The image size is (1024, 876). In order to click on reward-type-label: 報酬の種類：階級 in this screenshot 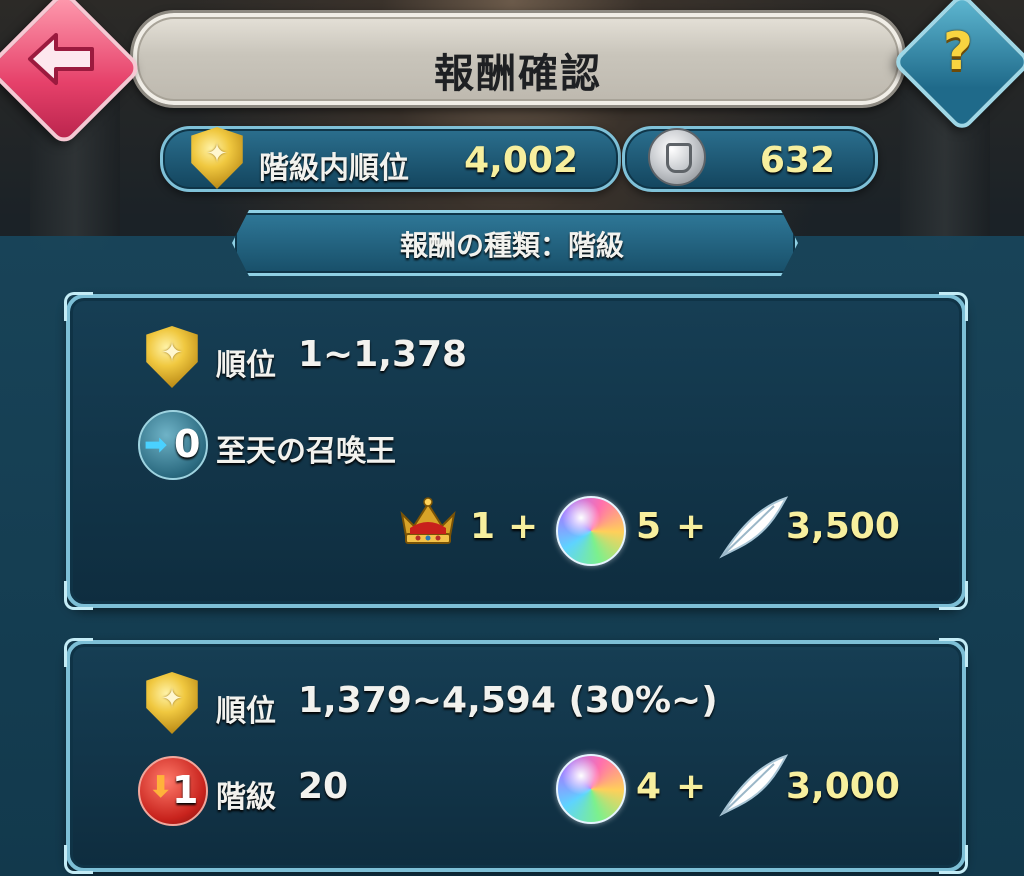, I will do `click(511, 245)`.